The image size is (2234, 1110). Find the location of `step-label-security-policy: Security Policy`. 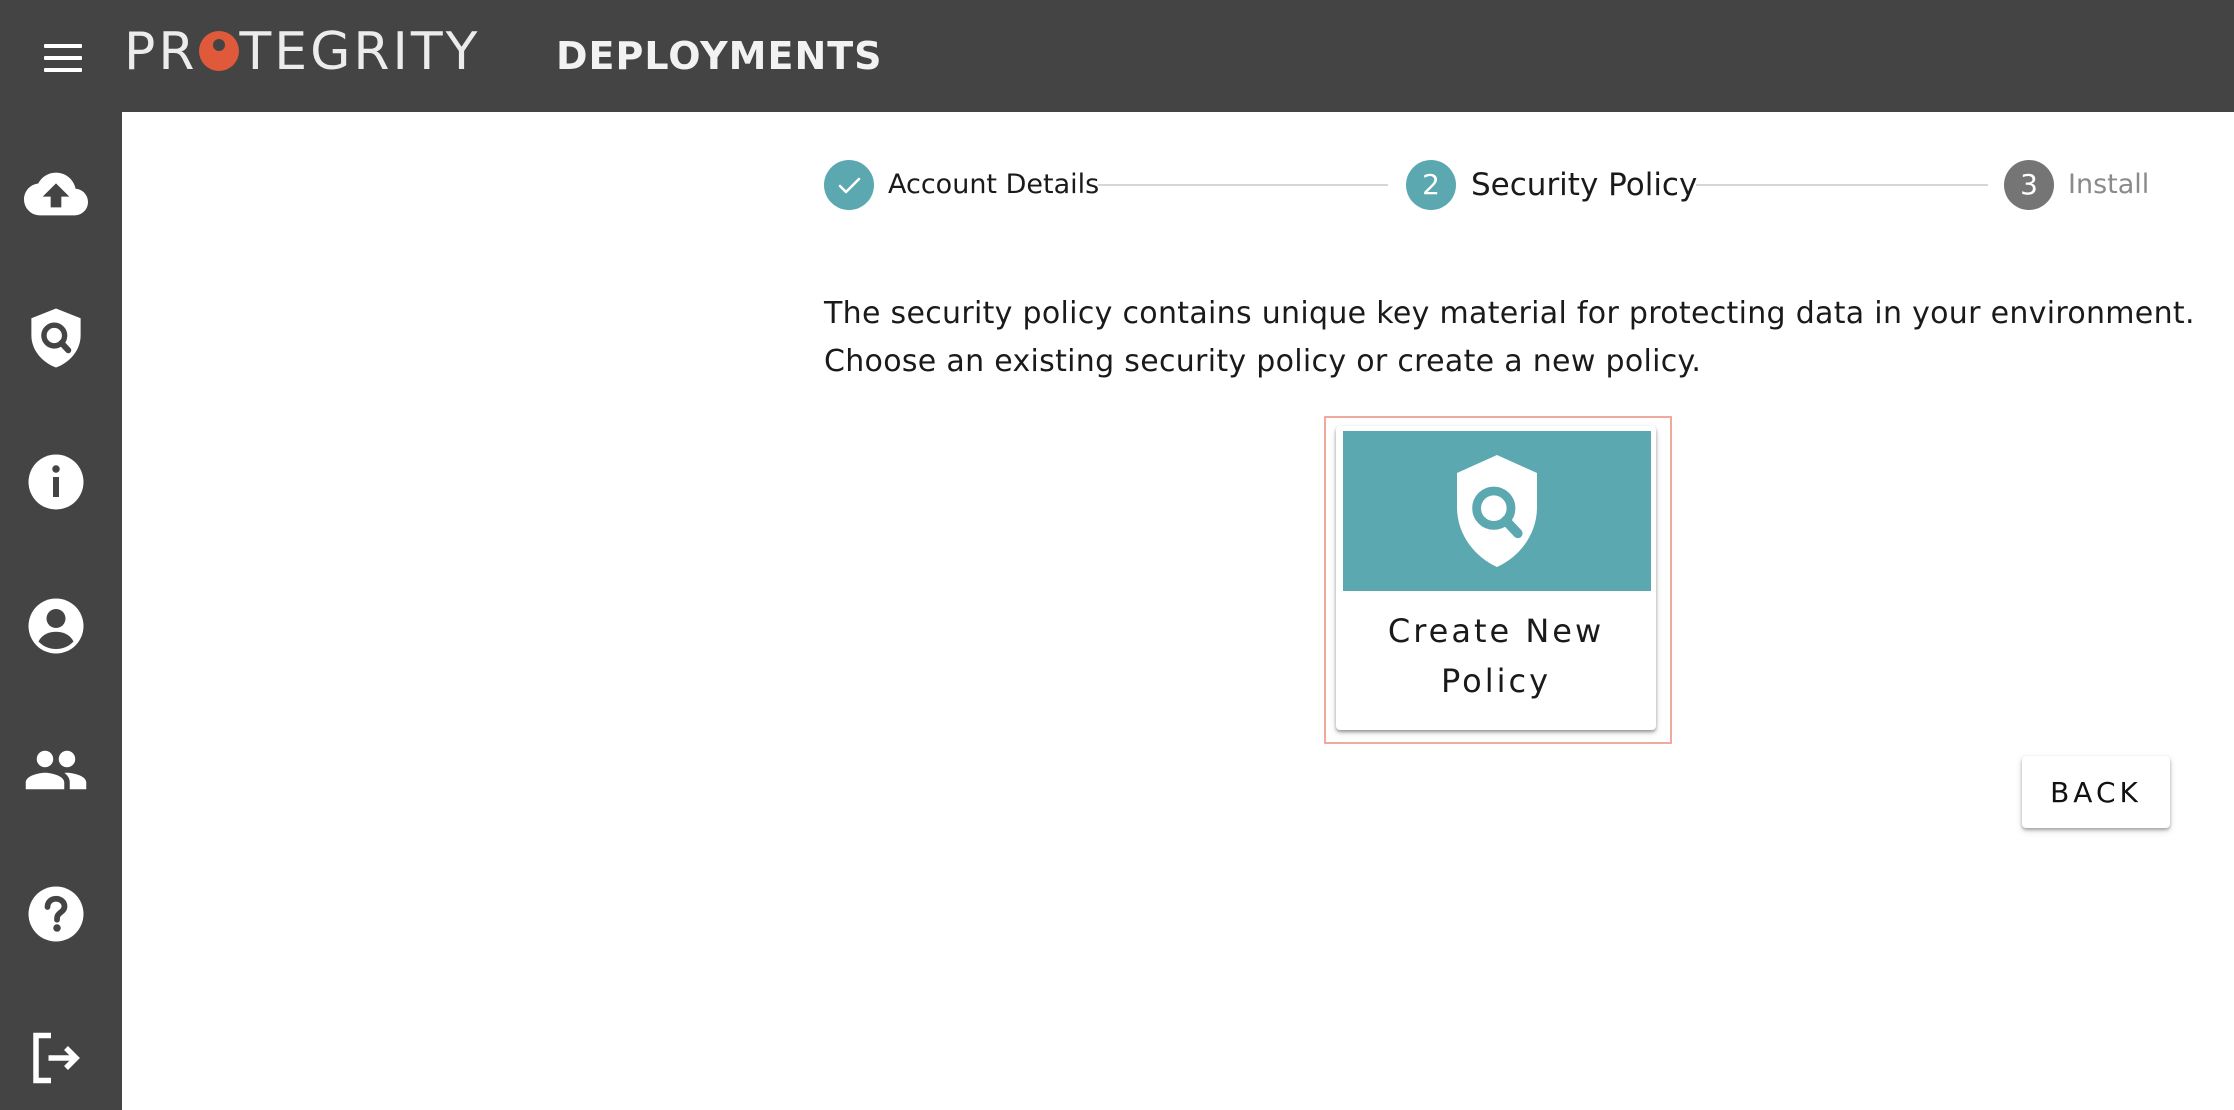

step-label-security-policy: Security Policy is located at coordinates (1584, 185).